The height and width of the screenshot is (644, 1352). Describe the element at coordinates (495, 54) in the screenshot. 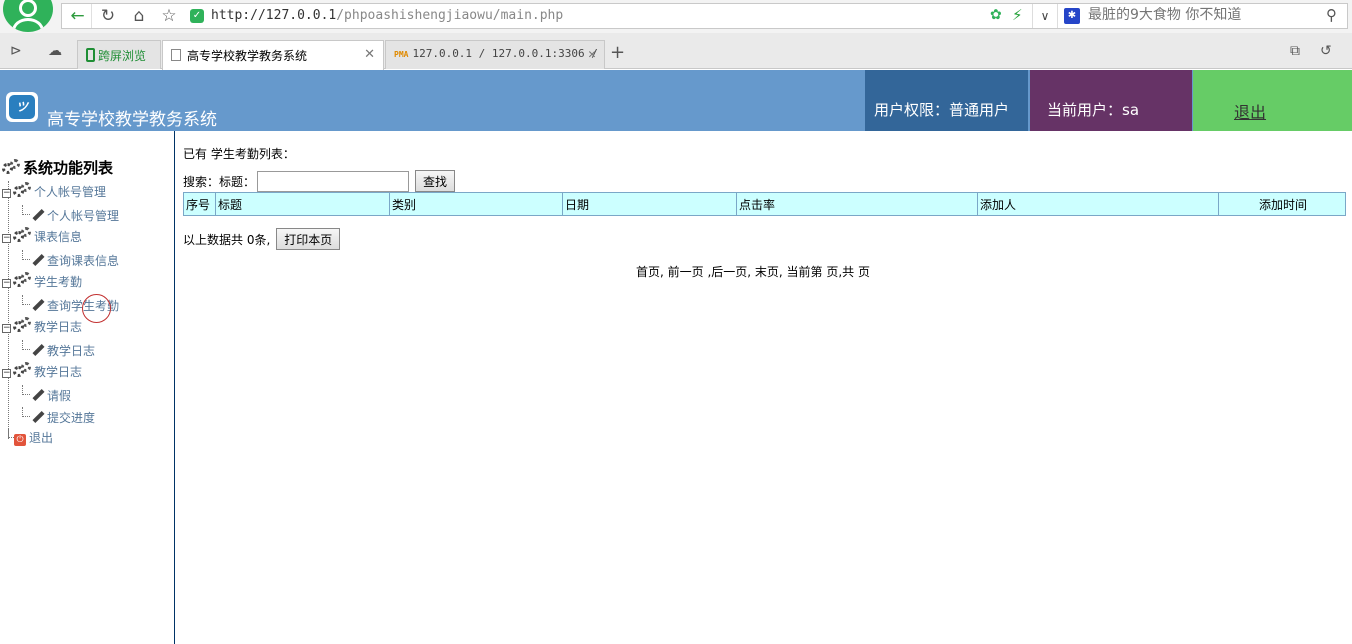

I see `tab-phpmyadmin: PMA 127.0.0.1 / 127.0.0.1:3306 / ✕` at that location.